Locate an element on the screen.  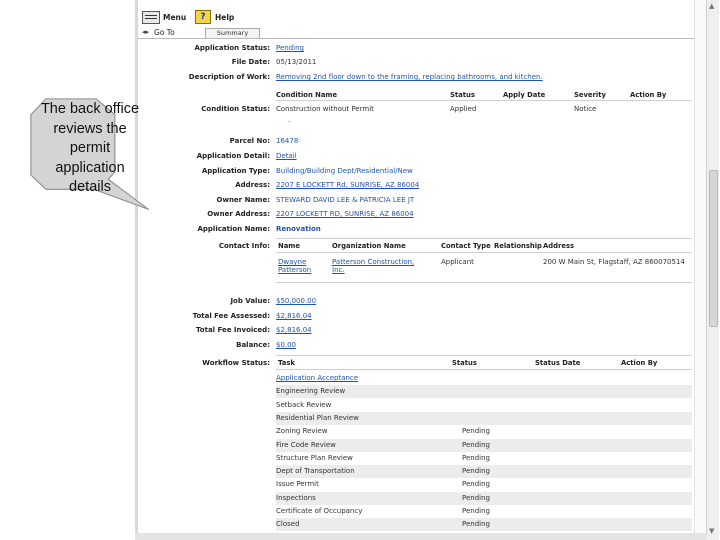
owner-address-link: 2207 LOCKETT RD, SUNRISE, AZ 86004 is located at coordinates (345, 214).